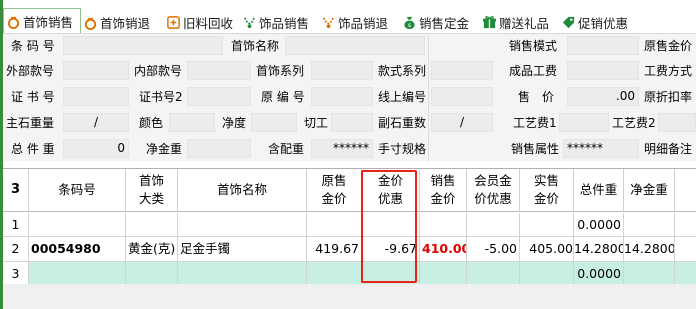 Image resolution: width=696 pixels, height=309 pixels. I want to click on style-series-input, so click(462, 70).